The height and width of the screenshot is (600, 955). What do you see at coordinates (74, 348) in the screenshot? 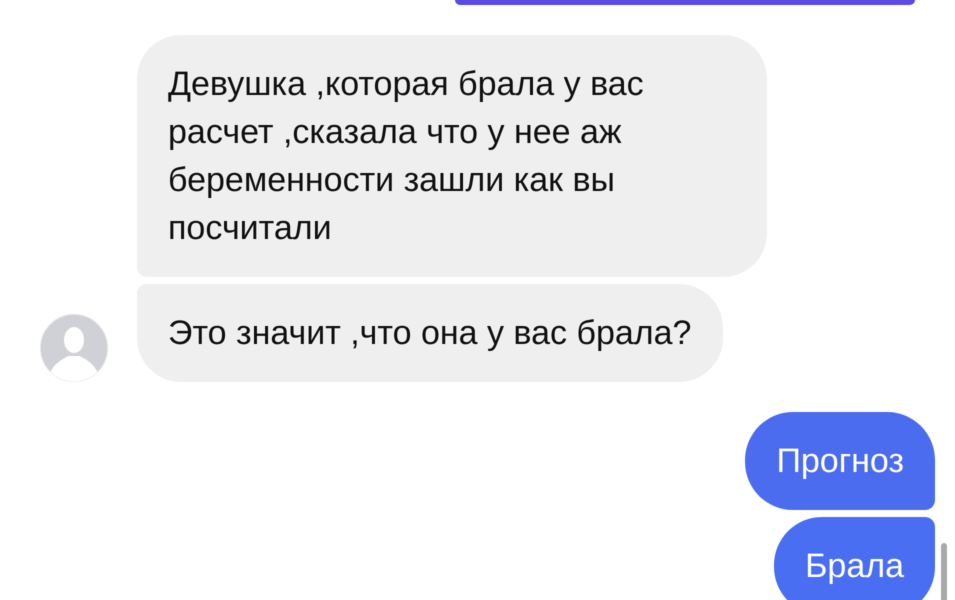
I see `avatar-icon` at bounding box center [74, 348].